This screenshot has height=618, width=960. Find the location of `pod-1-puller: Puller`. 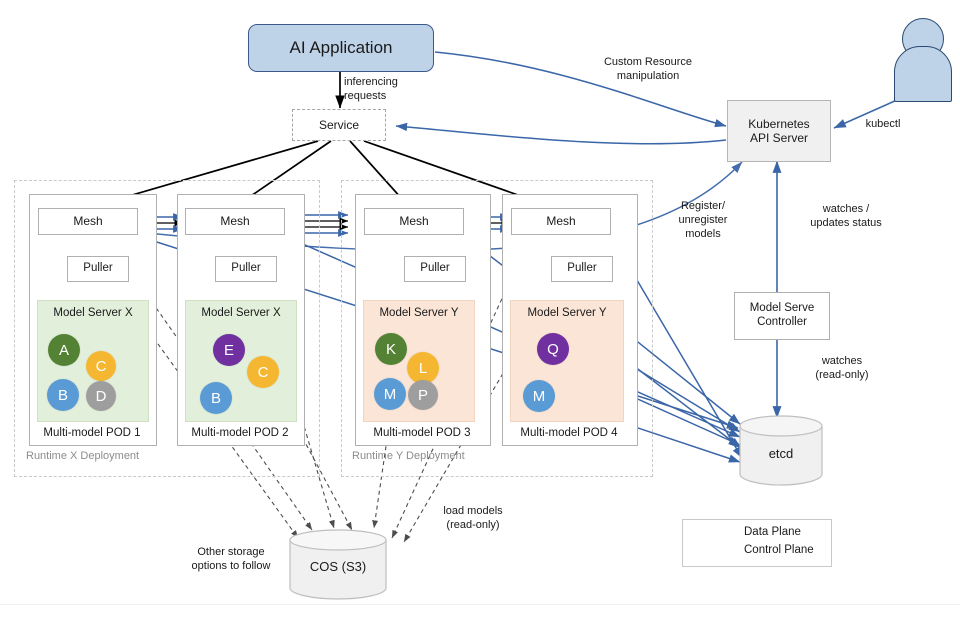

pod-1-puller: Puller is located at coordinates (98, 269).